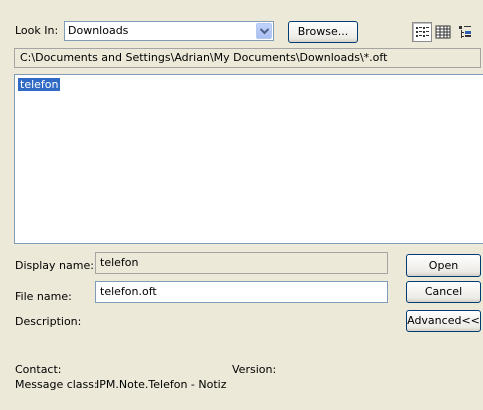 Image resolution: width=483 pixels, height=410 pixels. I want to click on look-in-dropdown: Downloads, so click(169, 31).